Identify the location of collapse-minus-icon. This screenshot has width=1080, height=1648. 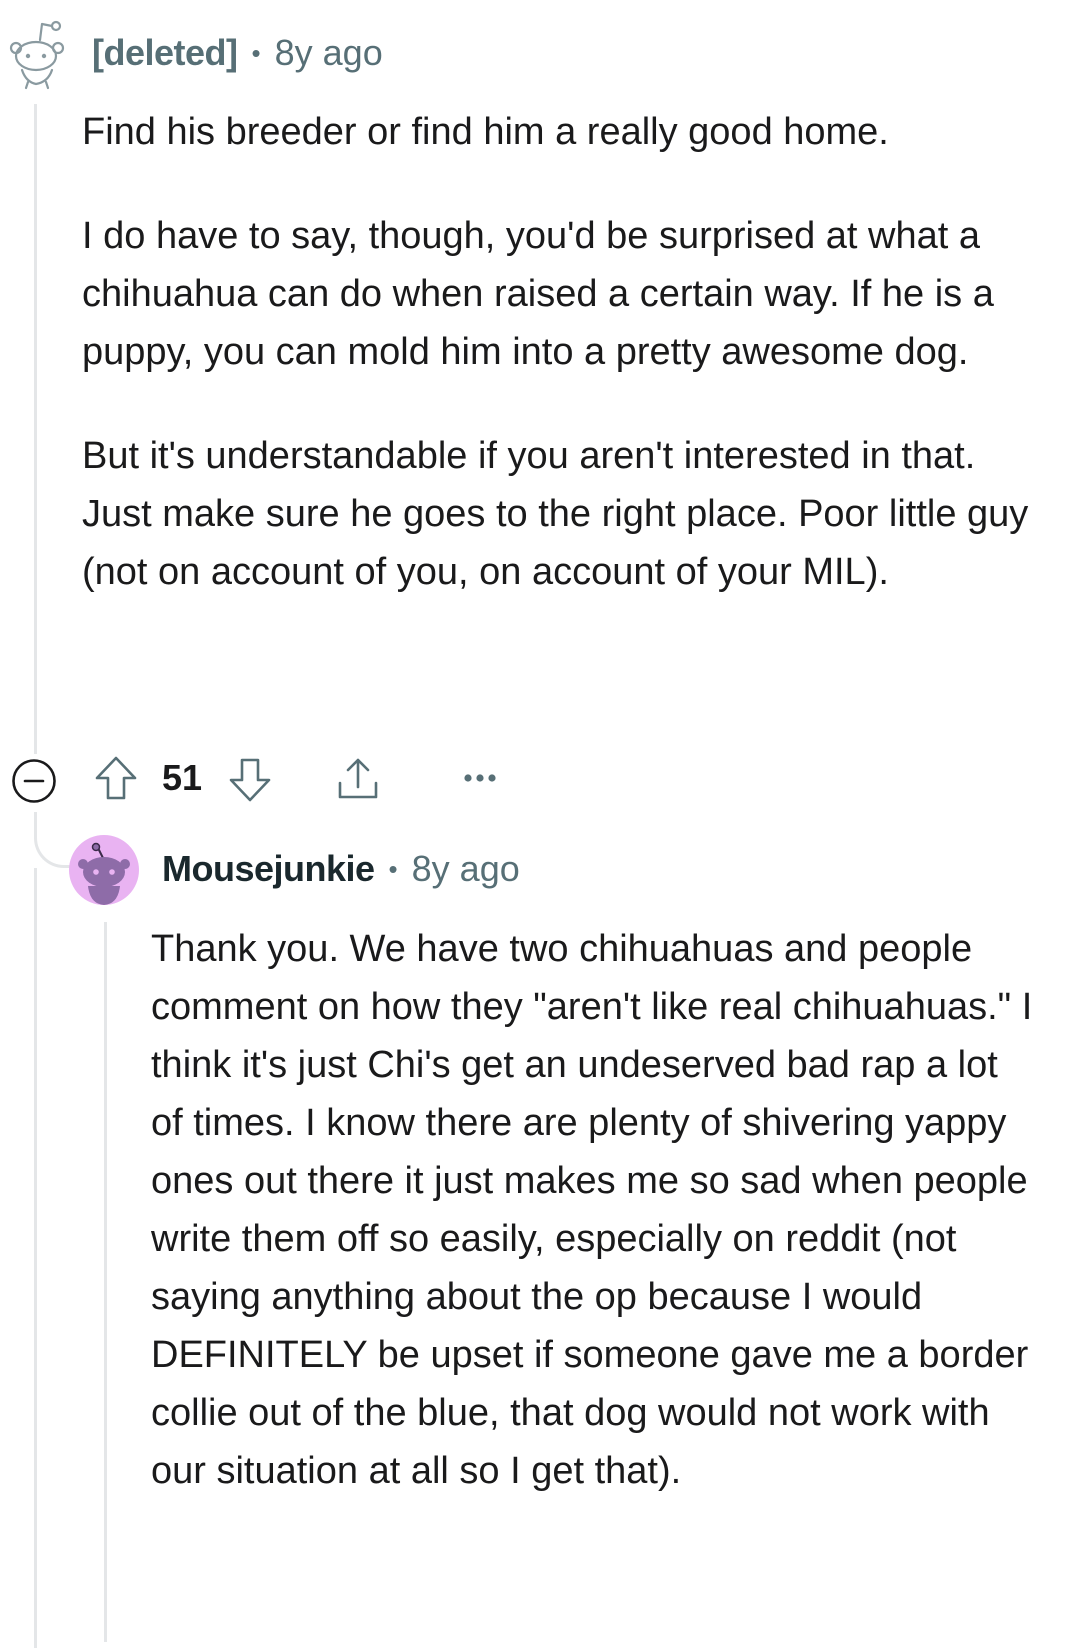
(34, 781).